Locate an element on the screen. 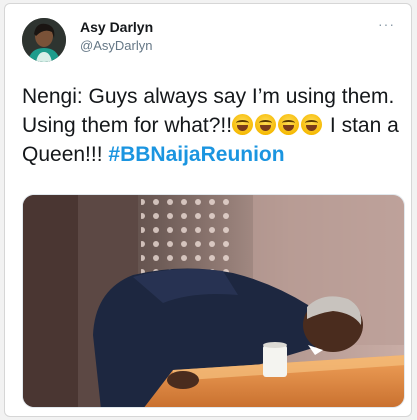  avatar-photo is located at coordinates (44, 40).